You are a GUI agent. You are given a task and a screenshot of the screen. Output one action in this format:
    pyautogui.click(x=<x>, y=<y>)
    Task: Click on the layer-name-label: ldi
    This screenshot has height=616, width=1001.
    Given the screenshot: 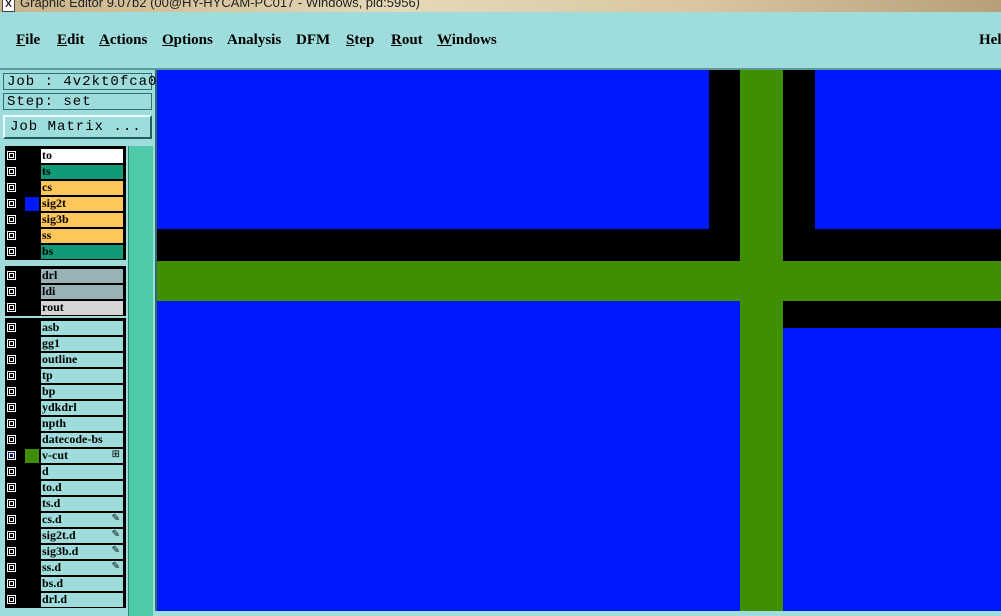 What is the action you would take?
    pyautogui.click(x=82, y=292)
    